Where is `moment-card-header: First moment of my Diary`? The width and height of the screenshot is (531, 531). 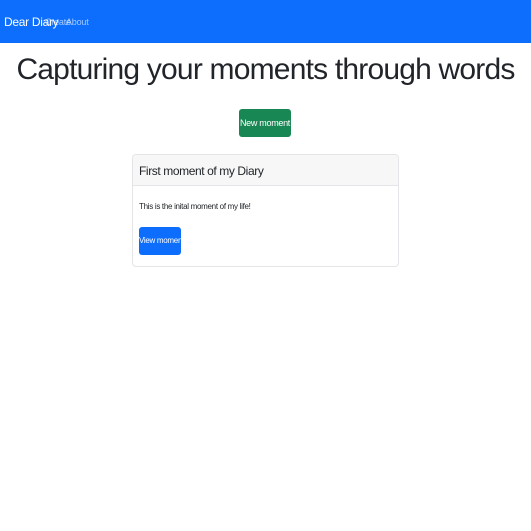 moment-card-header: First moment of my Diary is located at coordinates (265, 170).